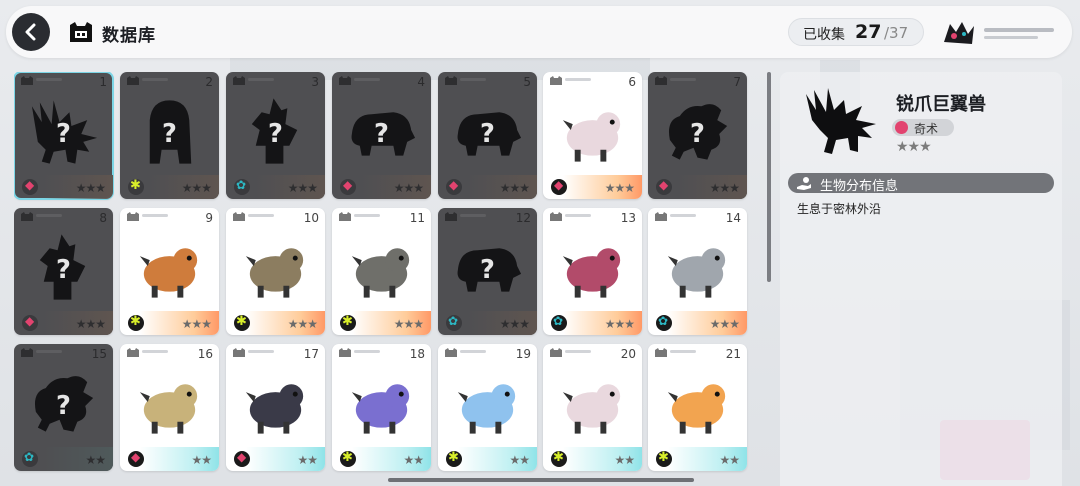  I want to click on rarity-stars: ★★★, so click(914, 147).